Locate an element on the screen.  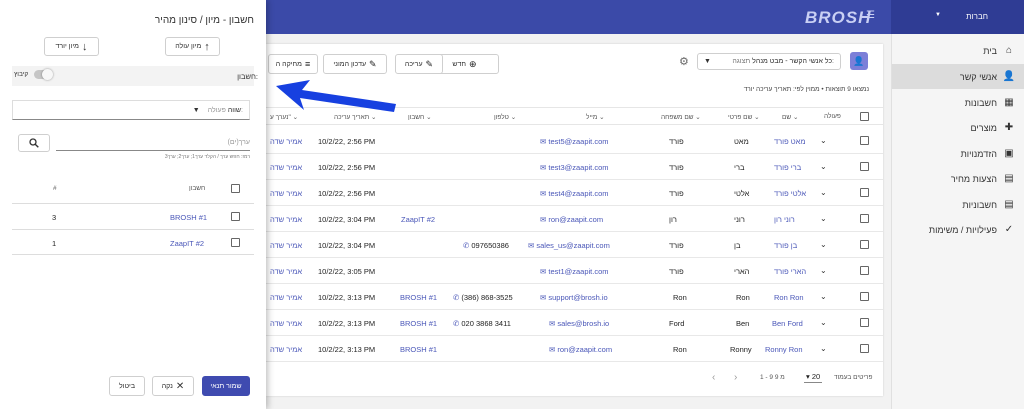
list-item: BROSH #1 3 is located at coordinates (133, 216).